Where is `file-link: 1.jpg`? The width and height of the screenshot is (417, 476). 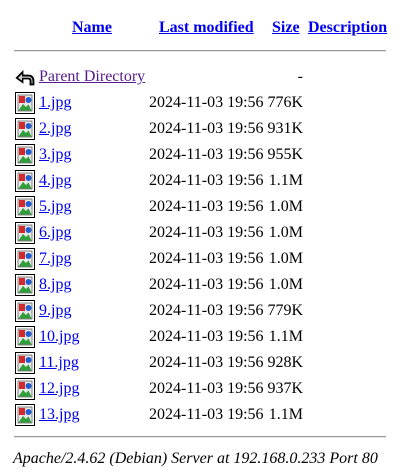 file-link: 1.jpg is located at coordinates (55, 103).